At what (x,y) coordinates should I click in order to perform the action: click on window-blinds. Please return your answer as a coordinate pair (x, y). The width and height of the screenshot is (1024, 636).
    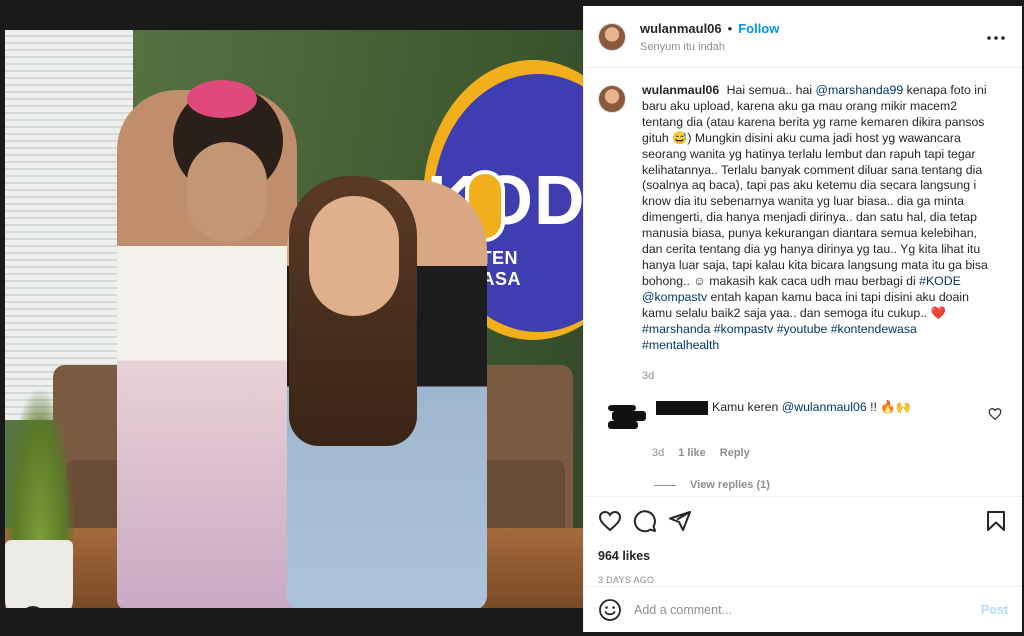
    Looking at the image, I should click on (69, 225).